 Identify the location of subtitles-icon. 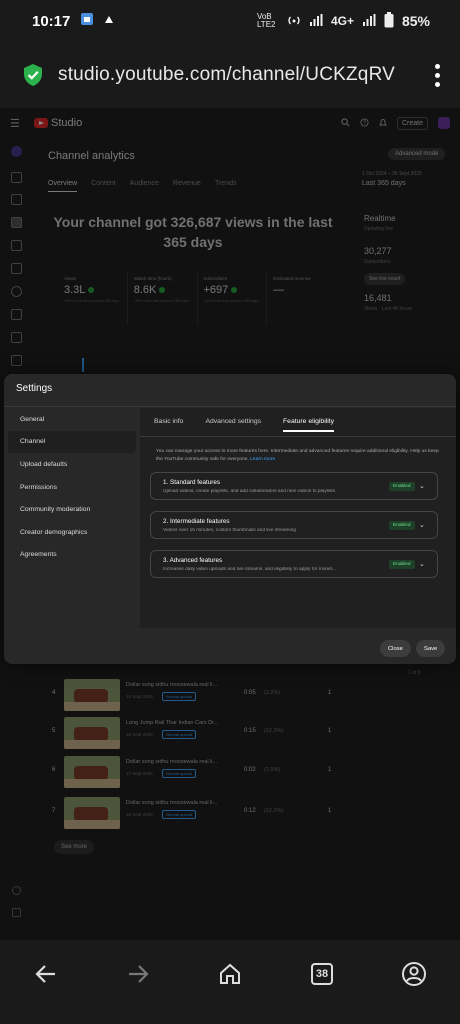
(16, 268).